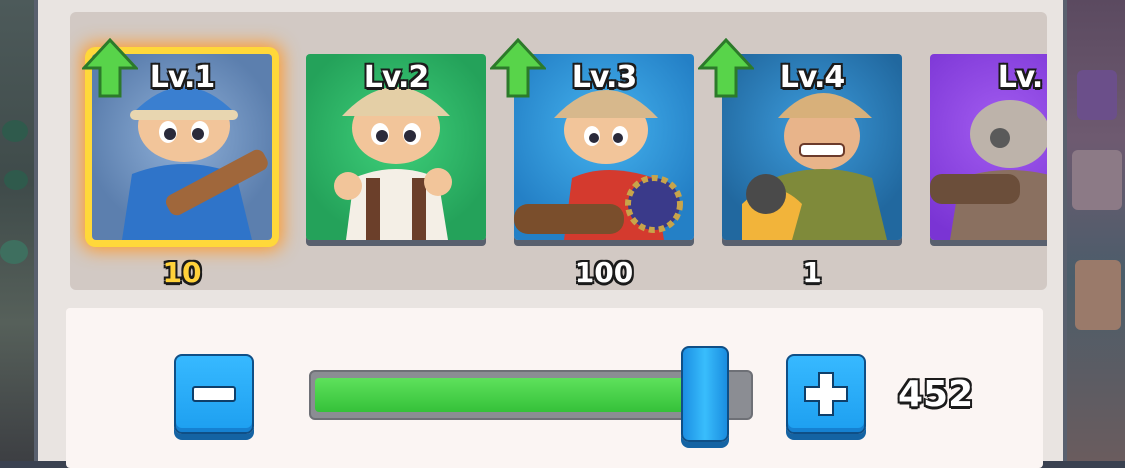 This screenshot has height=468, width=1125. I want to click on increase-button, so click(826, 394).